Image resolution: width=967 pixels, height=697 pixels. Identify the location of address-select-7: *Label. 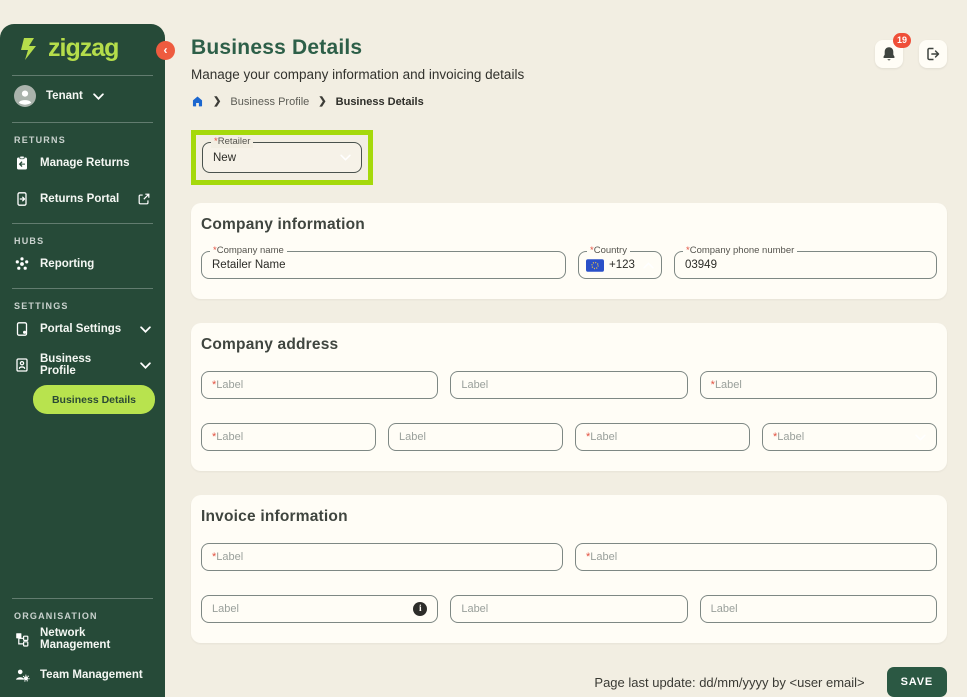
(849, 437).